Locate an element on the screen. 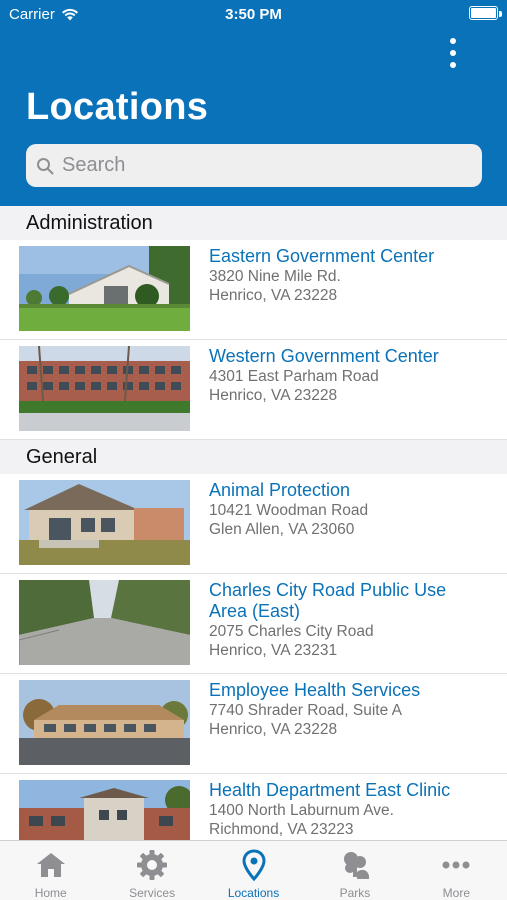 The height and width of the screenshot is (900, 507). location-address-line2: Henrico, VA 23231 is located at coordinates (273, 650).